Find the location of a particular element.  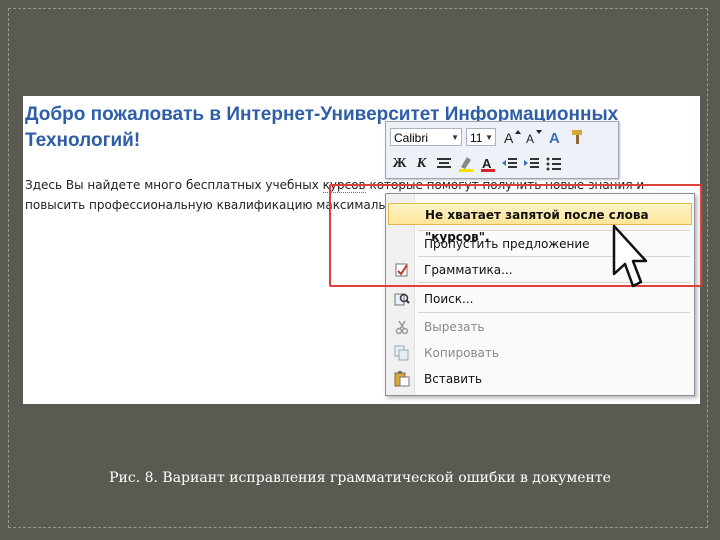

menu-item-label: Вставить is located at coordinates (453, 379).